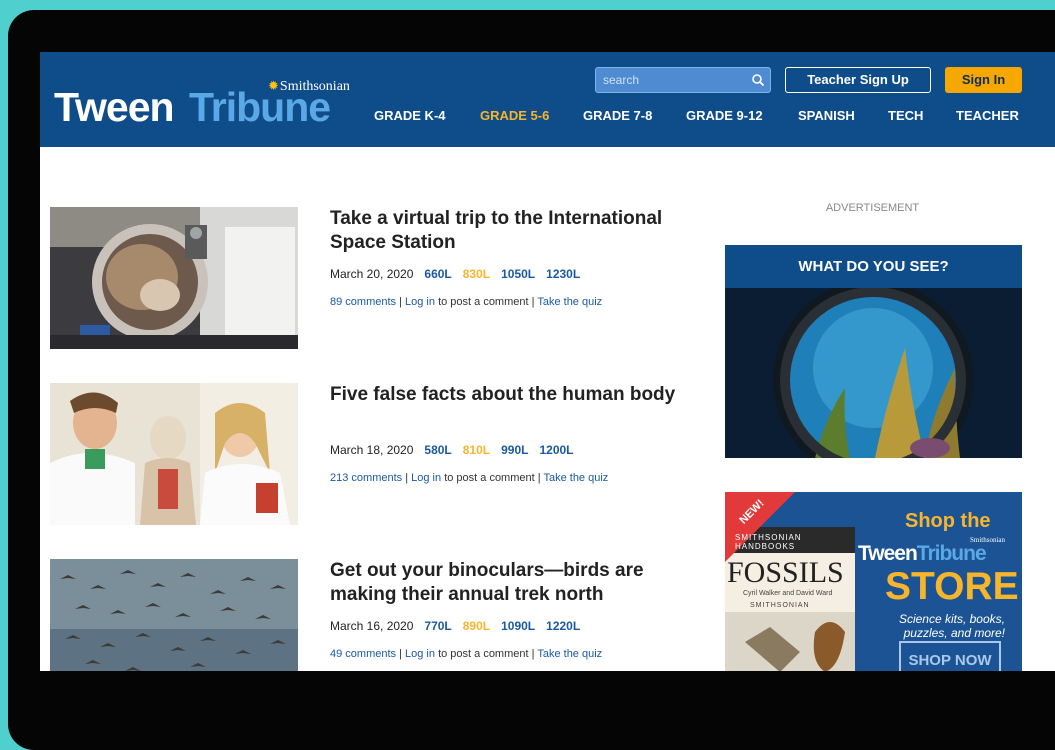  I want to click on sign-in-button: Sign In, so click(983, 80).